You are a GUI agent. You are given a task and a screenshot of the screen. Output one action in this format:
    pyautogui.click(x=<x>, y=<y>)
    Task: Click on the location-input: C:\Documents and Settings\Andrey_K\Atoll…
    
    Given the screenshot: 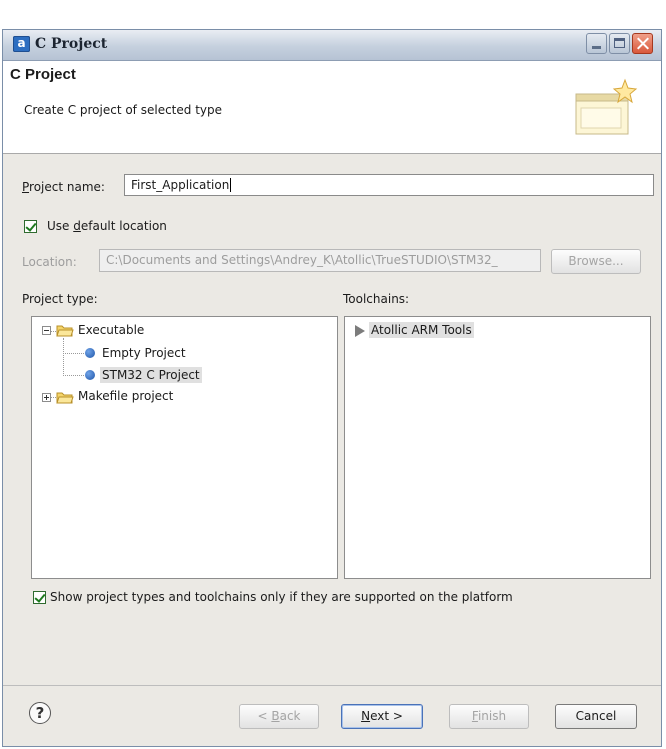 What is the action you would take?
    pyautogui.click(x=320, y=260)
    